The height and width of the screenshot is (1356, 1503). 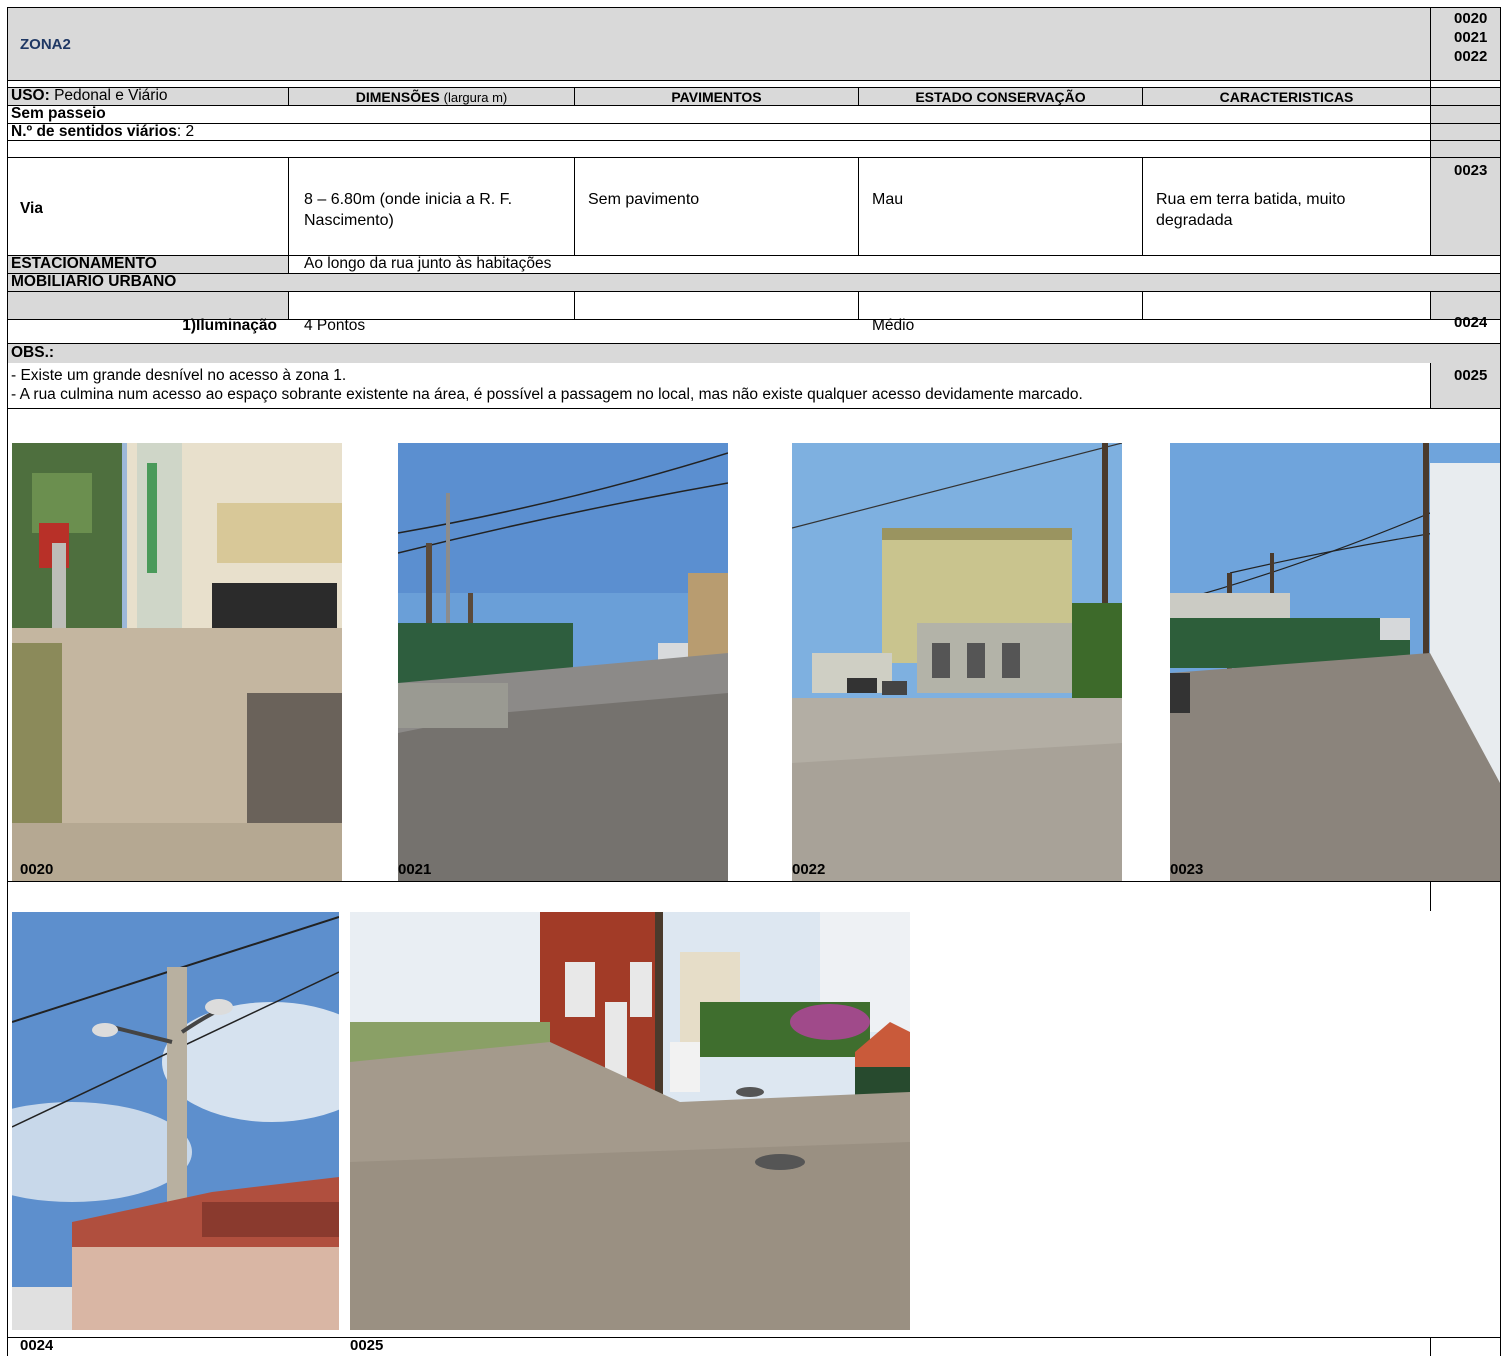 I want to click on photo-label-0022: 0022, so click(x=809, y=870).